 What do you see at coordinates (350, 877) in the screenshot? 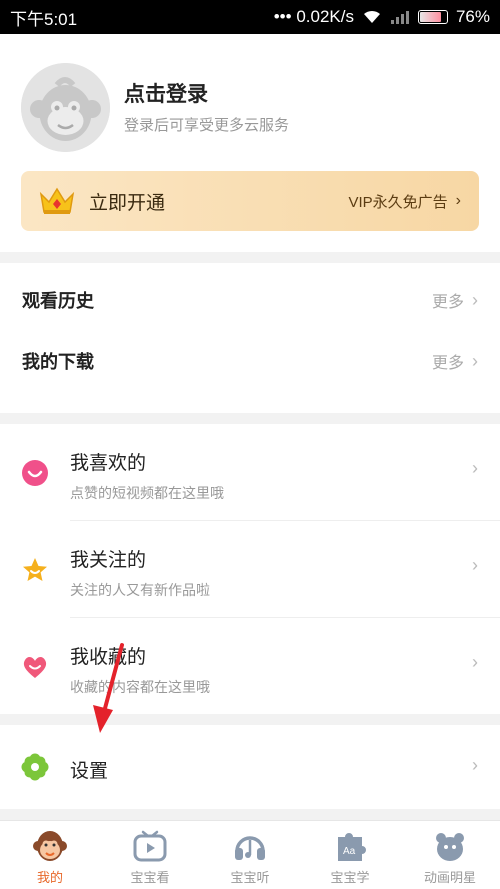
I see `tab-baby-learn-label: 宝宝学` at bounding box center [350, 877].